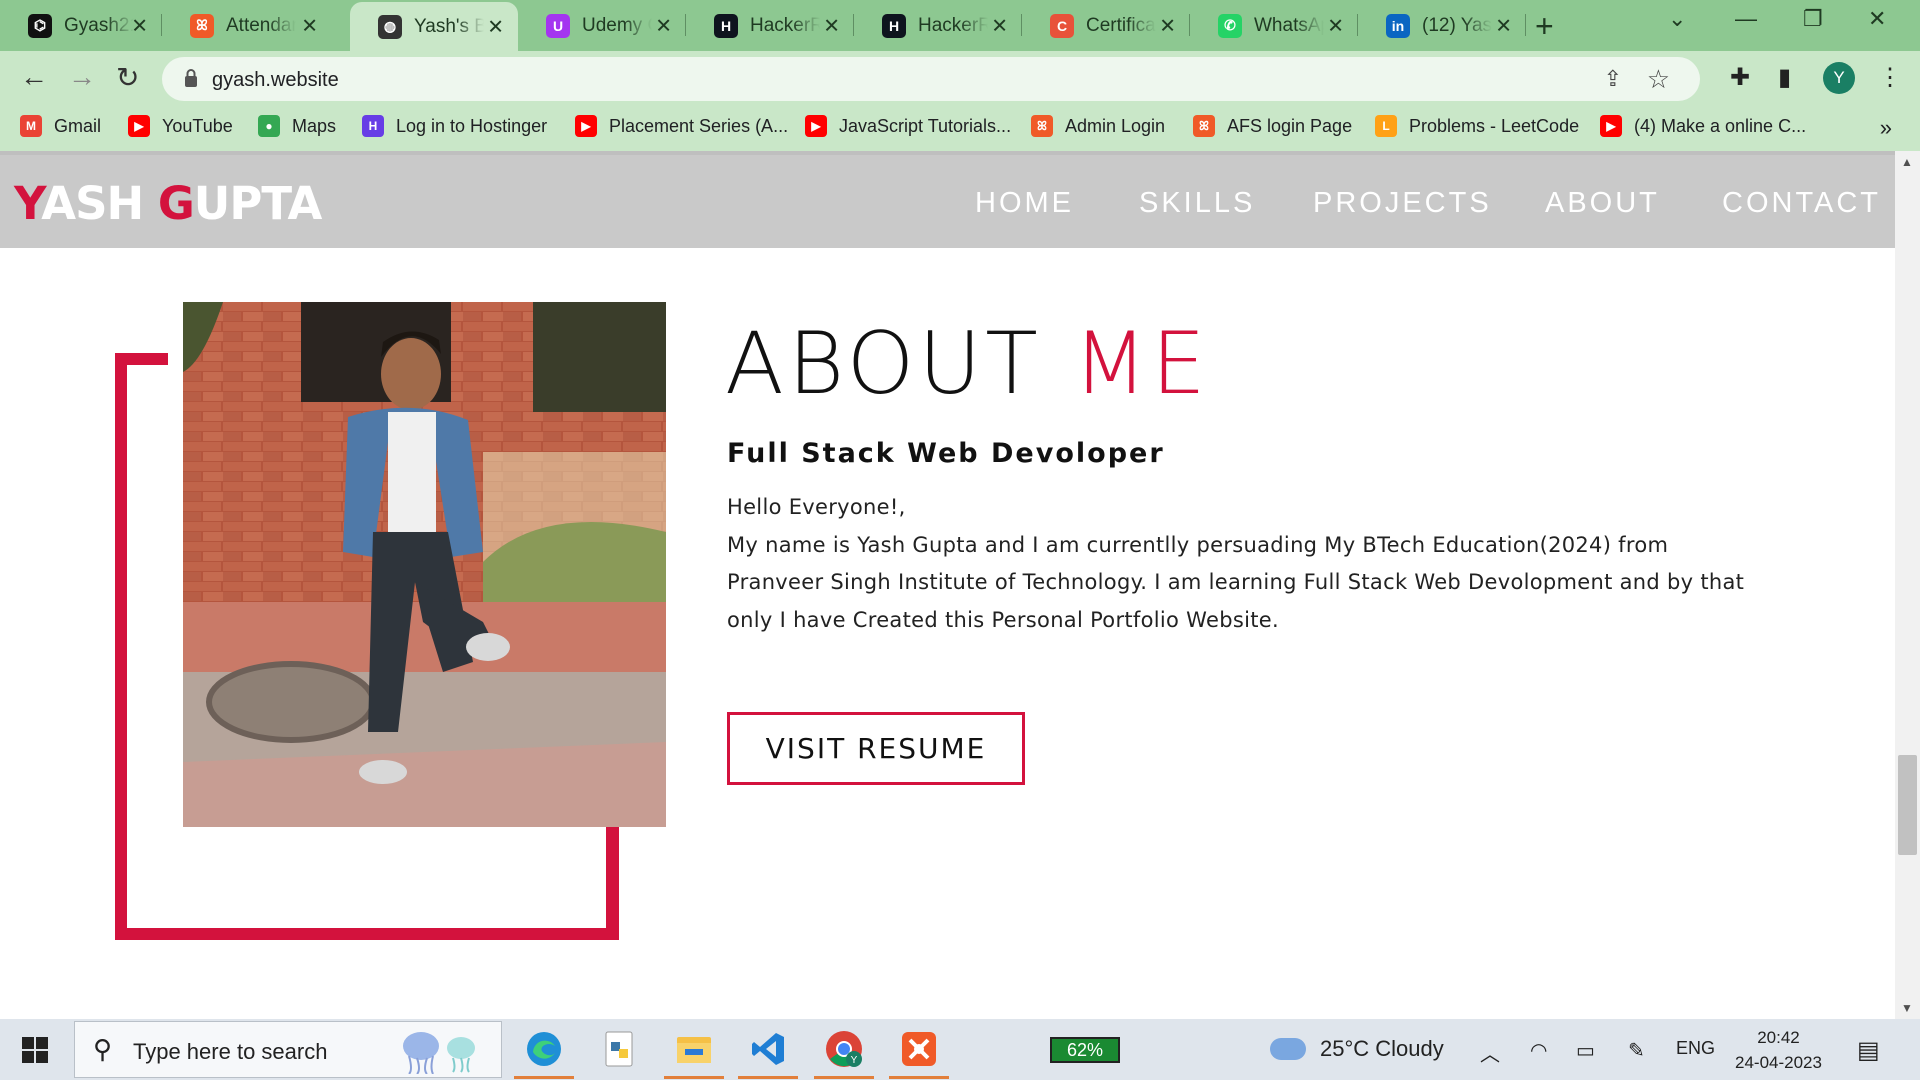  I want to click on side-panel-icon: ▮, so click(1784, 77).